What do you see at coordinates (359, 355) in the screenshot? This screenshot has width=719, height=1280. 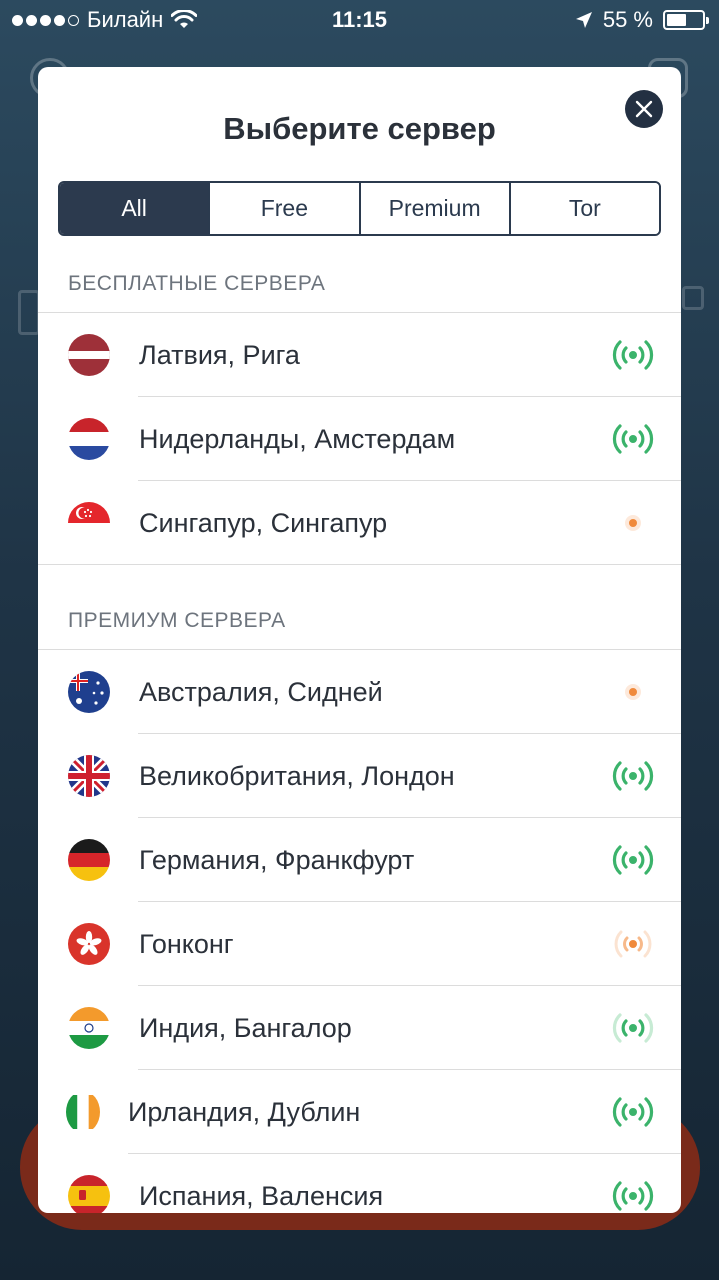 I see `server-row-latvia: Латвия, Рига` at bounding box center [359, 355].